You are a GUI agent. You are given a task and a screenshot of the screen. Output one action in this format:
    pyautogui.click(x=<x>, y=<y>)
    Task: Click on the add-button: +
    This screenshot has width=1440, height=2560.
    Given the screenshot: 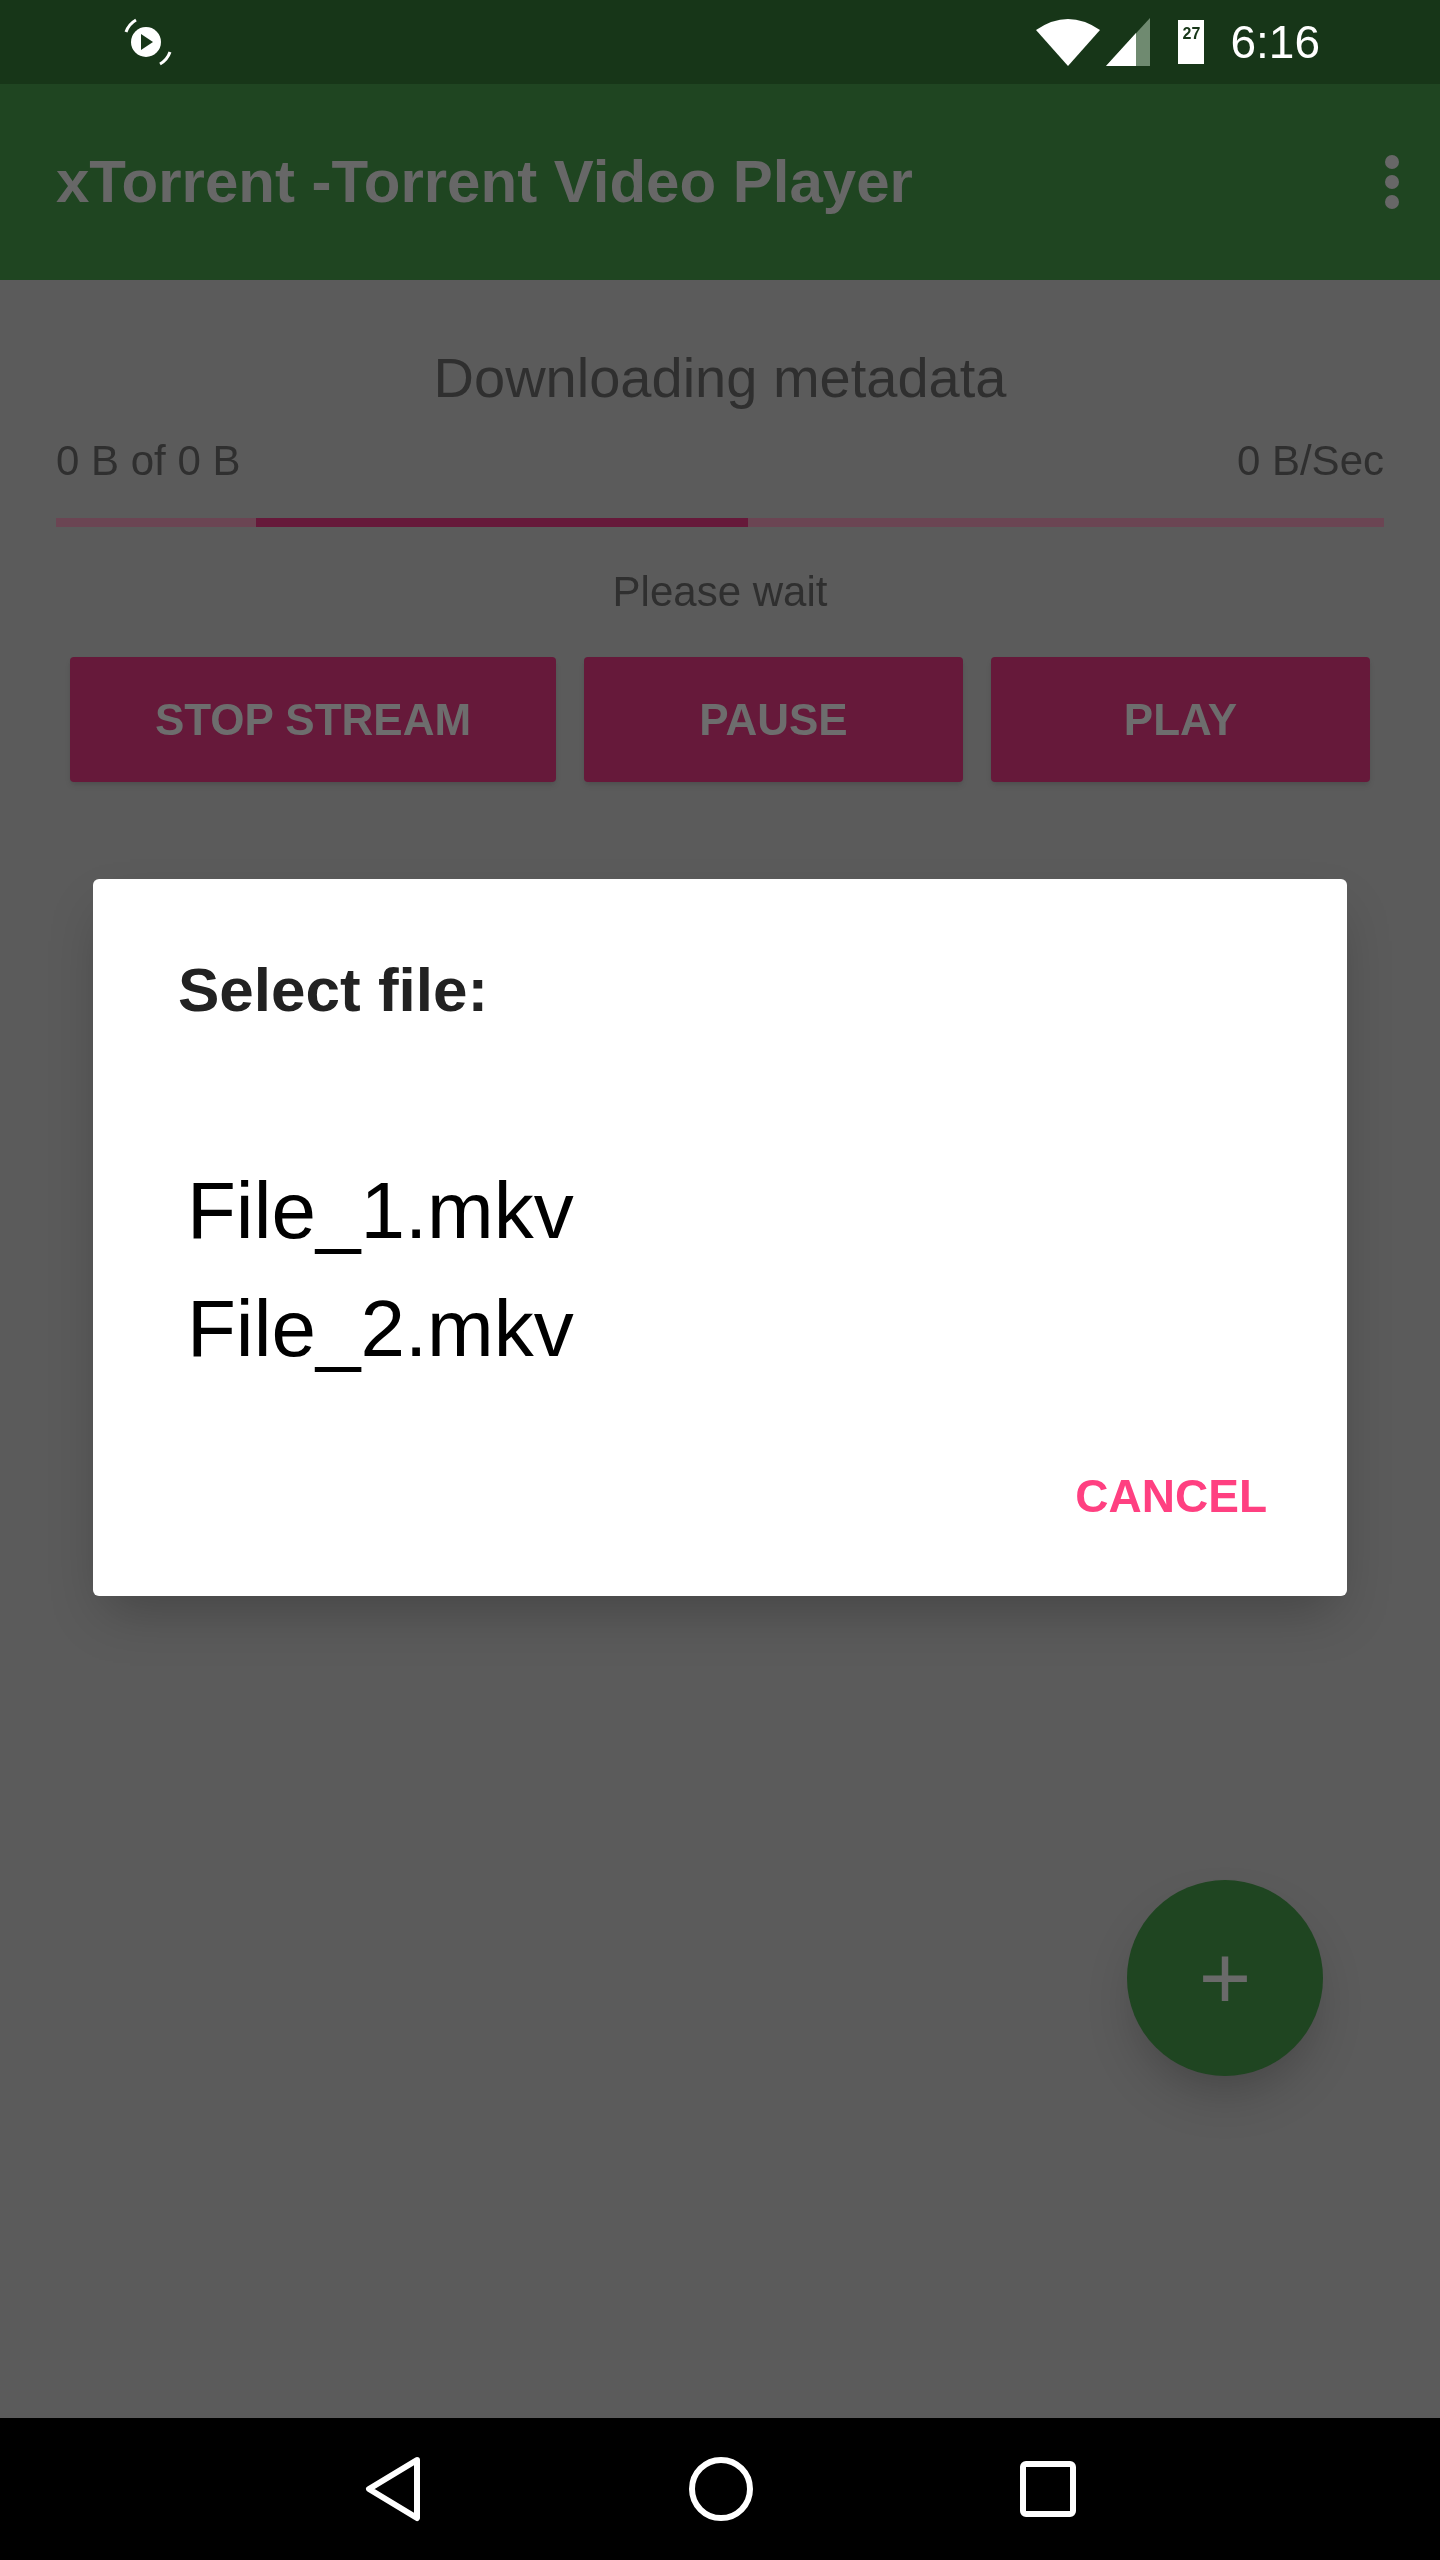 What is the action you would take?
    pyautogui.click(x=1225, y=1978)
    